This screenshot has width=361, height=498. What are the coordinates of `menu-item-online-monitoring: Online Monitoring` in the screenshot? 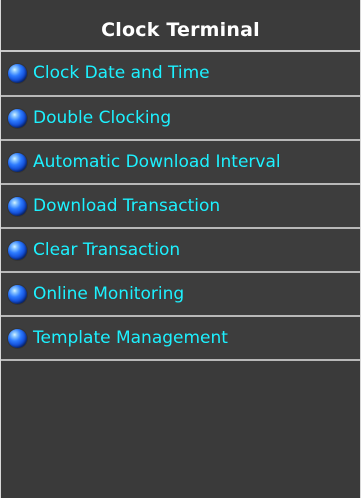 It's located at (180, 295).